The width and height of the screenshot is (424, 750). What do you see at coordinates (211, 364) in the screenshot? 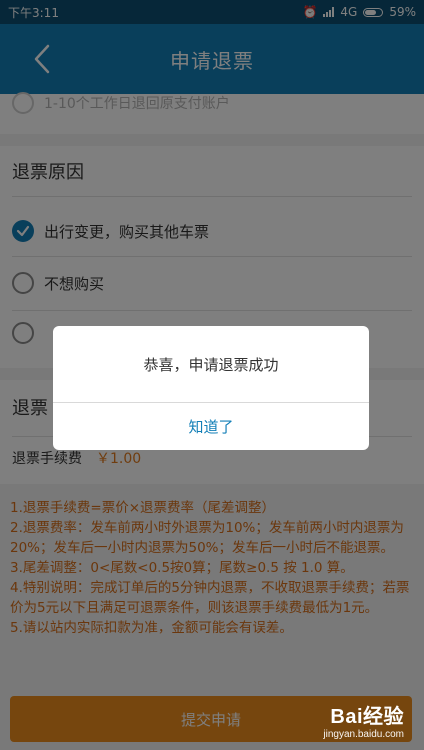
I see `dialog-message: 恭喜，申请退票成功` at bounding box center [211, 364].